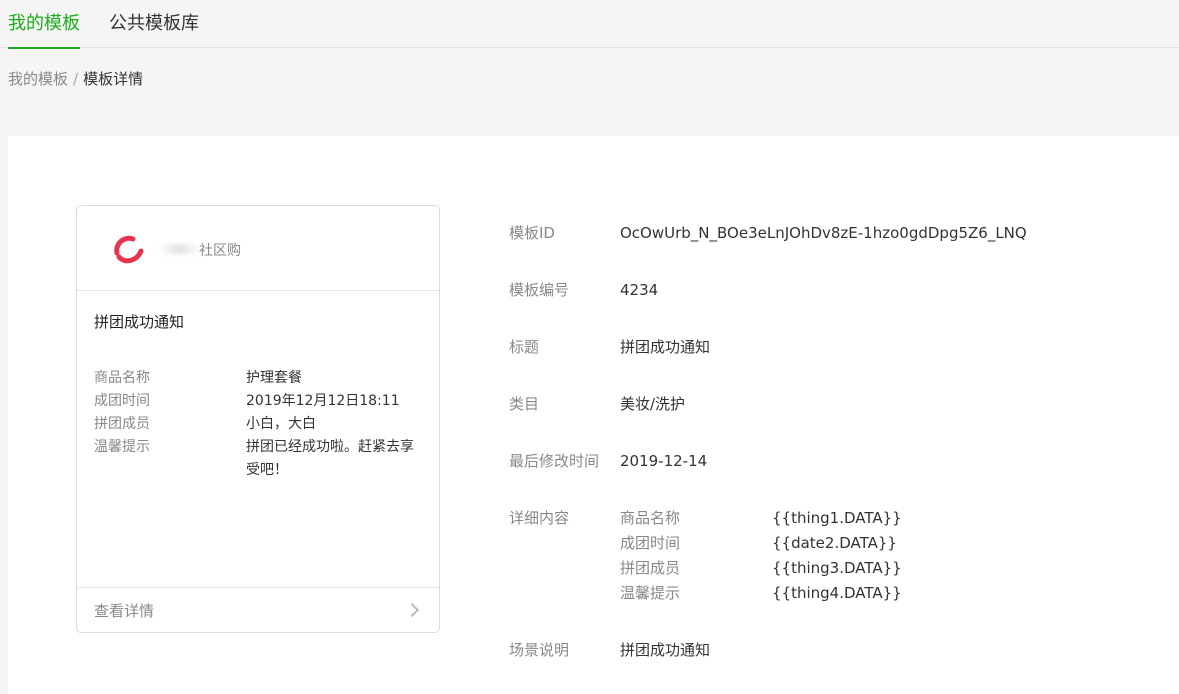 This screenshot has height=694, width=1179. I want to click on tab-public-library-label: 公共模板库, so click(154, 23).